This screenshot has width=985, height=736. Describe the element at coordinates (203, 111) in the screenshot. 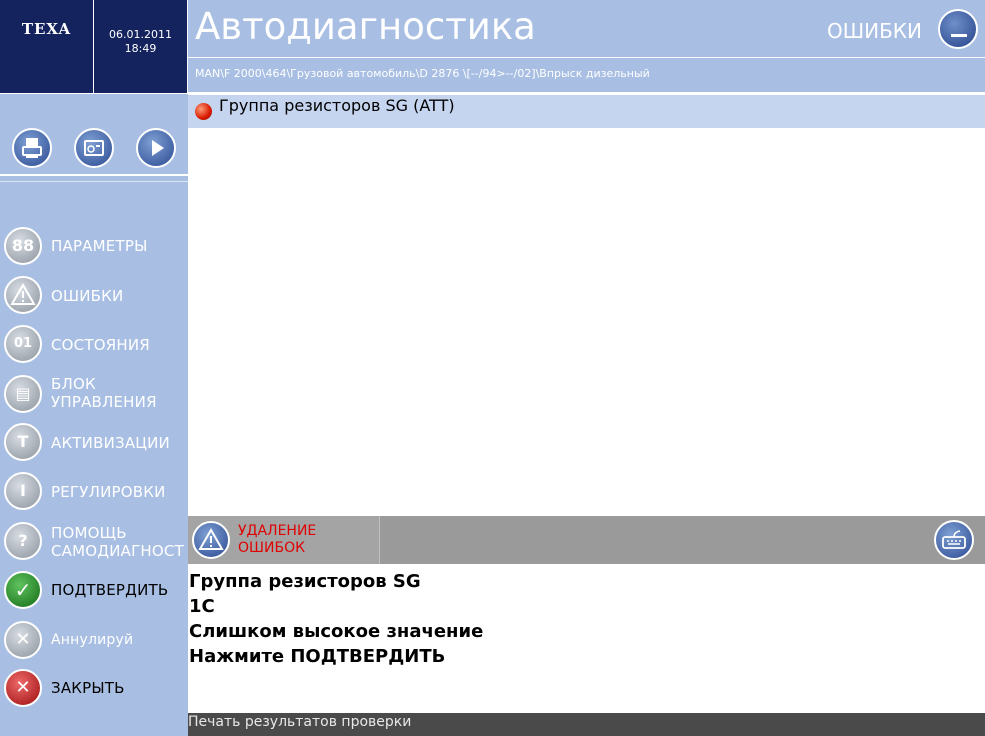

I see `error-status-icon` at that location.